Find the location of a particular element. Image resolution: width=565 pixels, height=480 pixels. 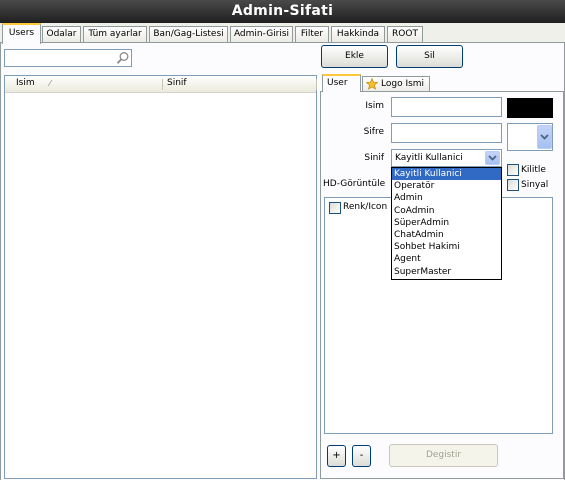

class-select-value: Kayitli Kullanici is located at coordinates (429, 158).